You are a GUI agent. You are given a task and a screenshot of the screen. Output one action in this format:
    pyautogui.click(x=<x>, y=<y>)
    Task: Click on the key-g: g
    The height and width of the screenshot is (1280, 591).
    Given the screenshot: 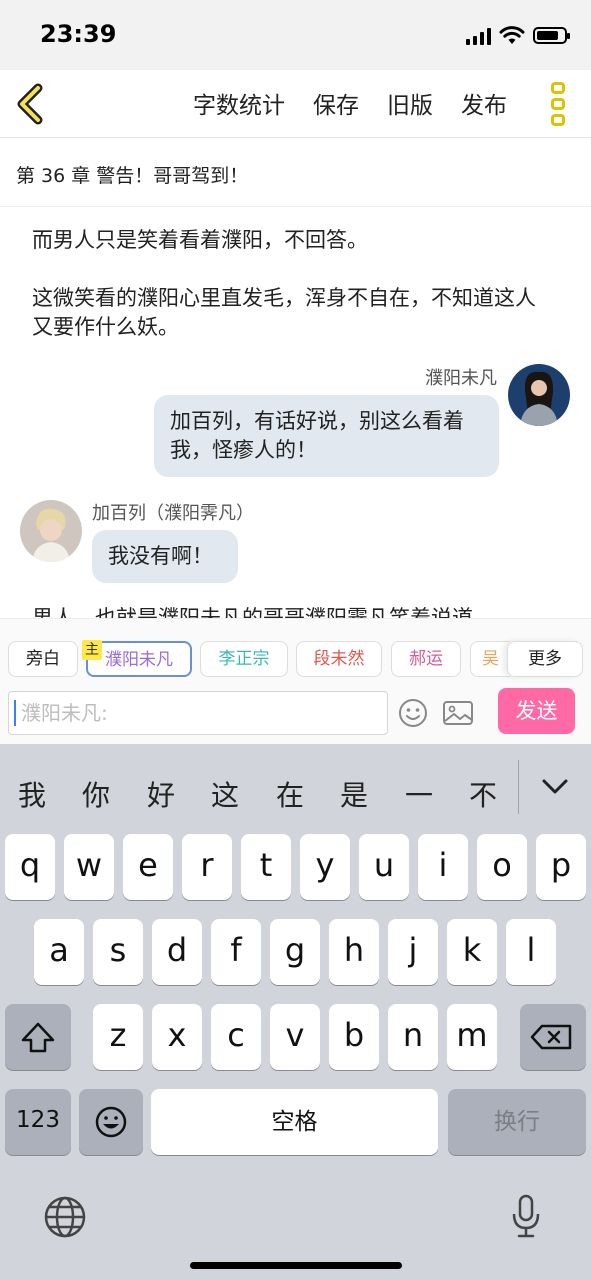 What is the action you would take?
    pyautogui.click(x=295, y=952)
    